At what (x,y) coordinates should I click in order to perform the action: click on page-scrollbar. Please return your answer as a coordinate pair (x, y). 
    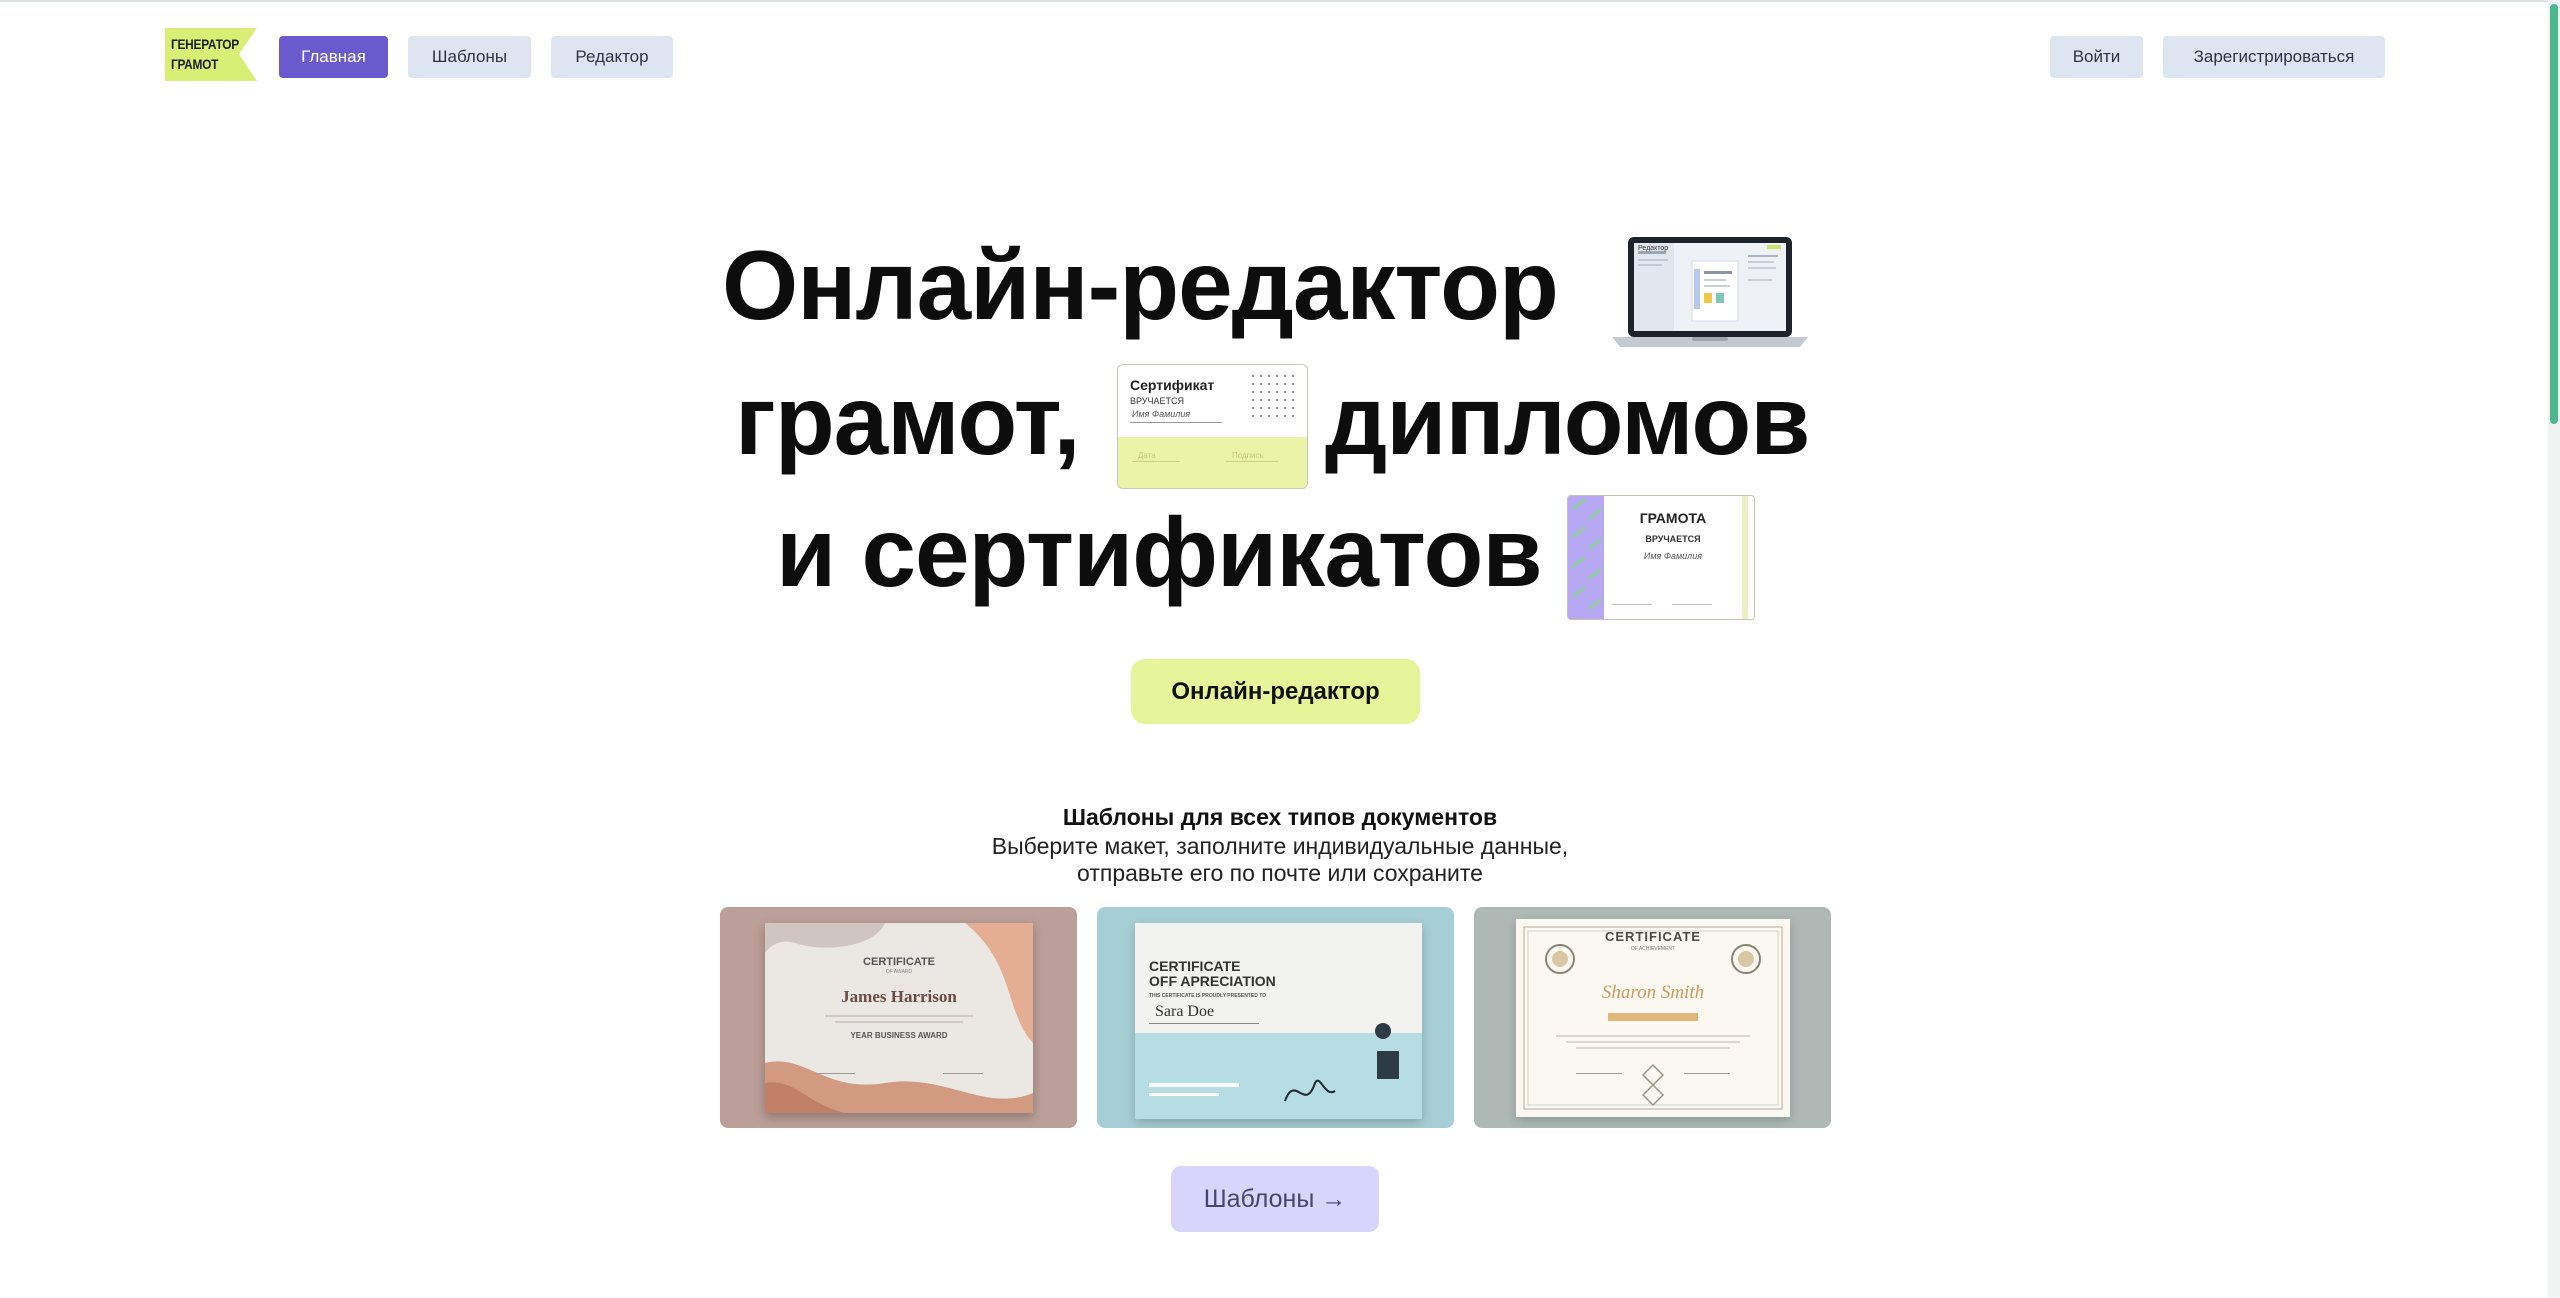
    Looking at the image, I should click on (2554, 649).